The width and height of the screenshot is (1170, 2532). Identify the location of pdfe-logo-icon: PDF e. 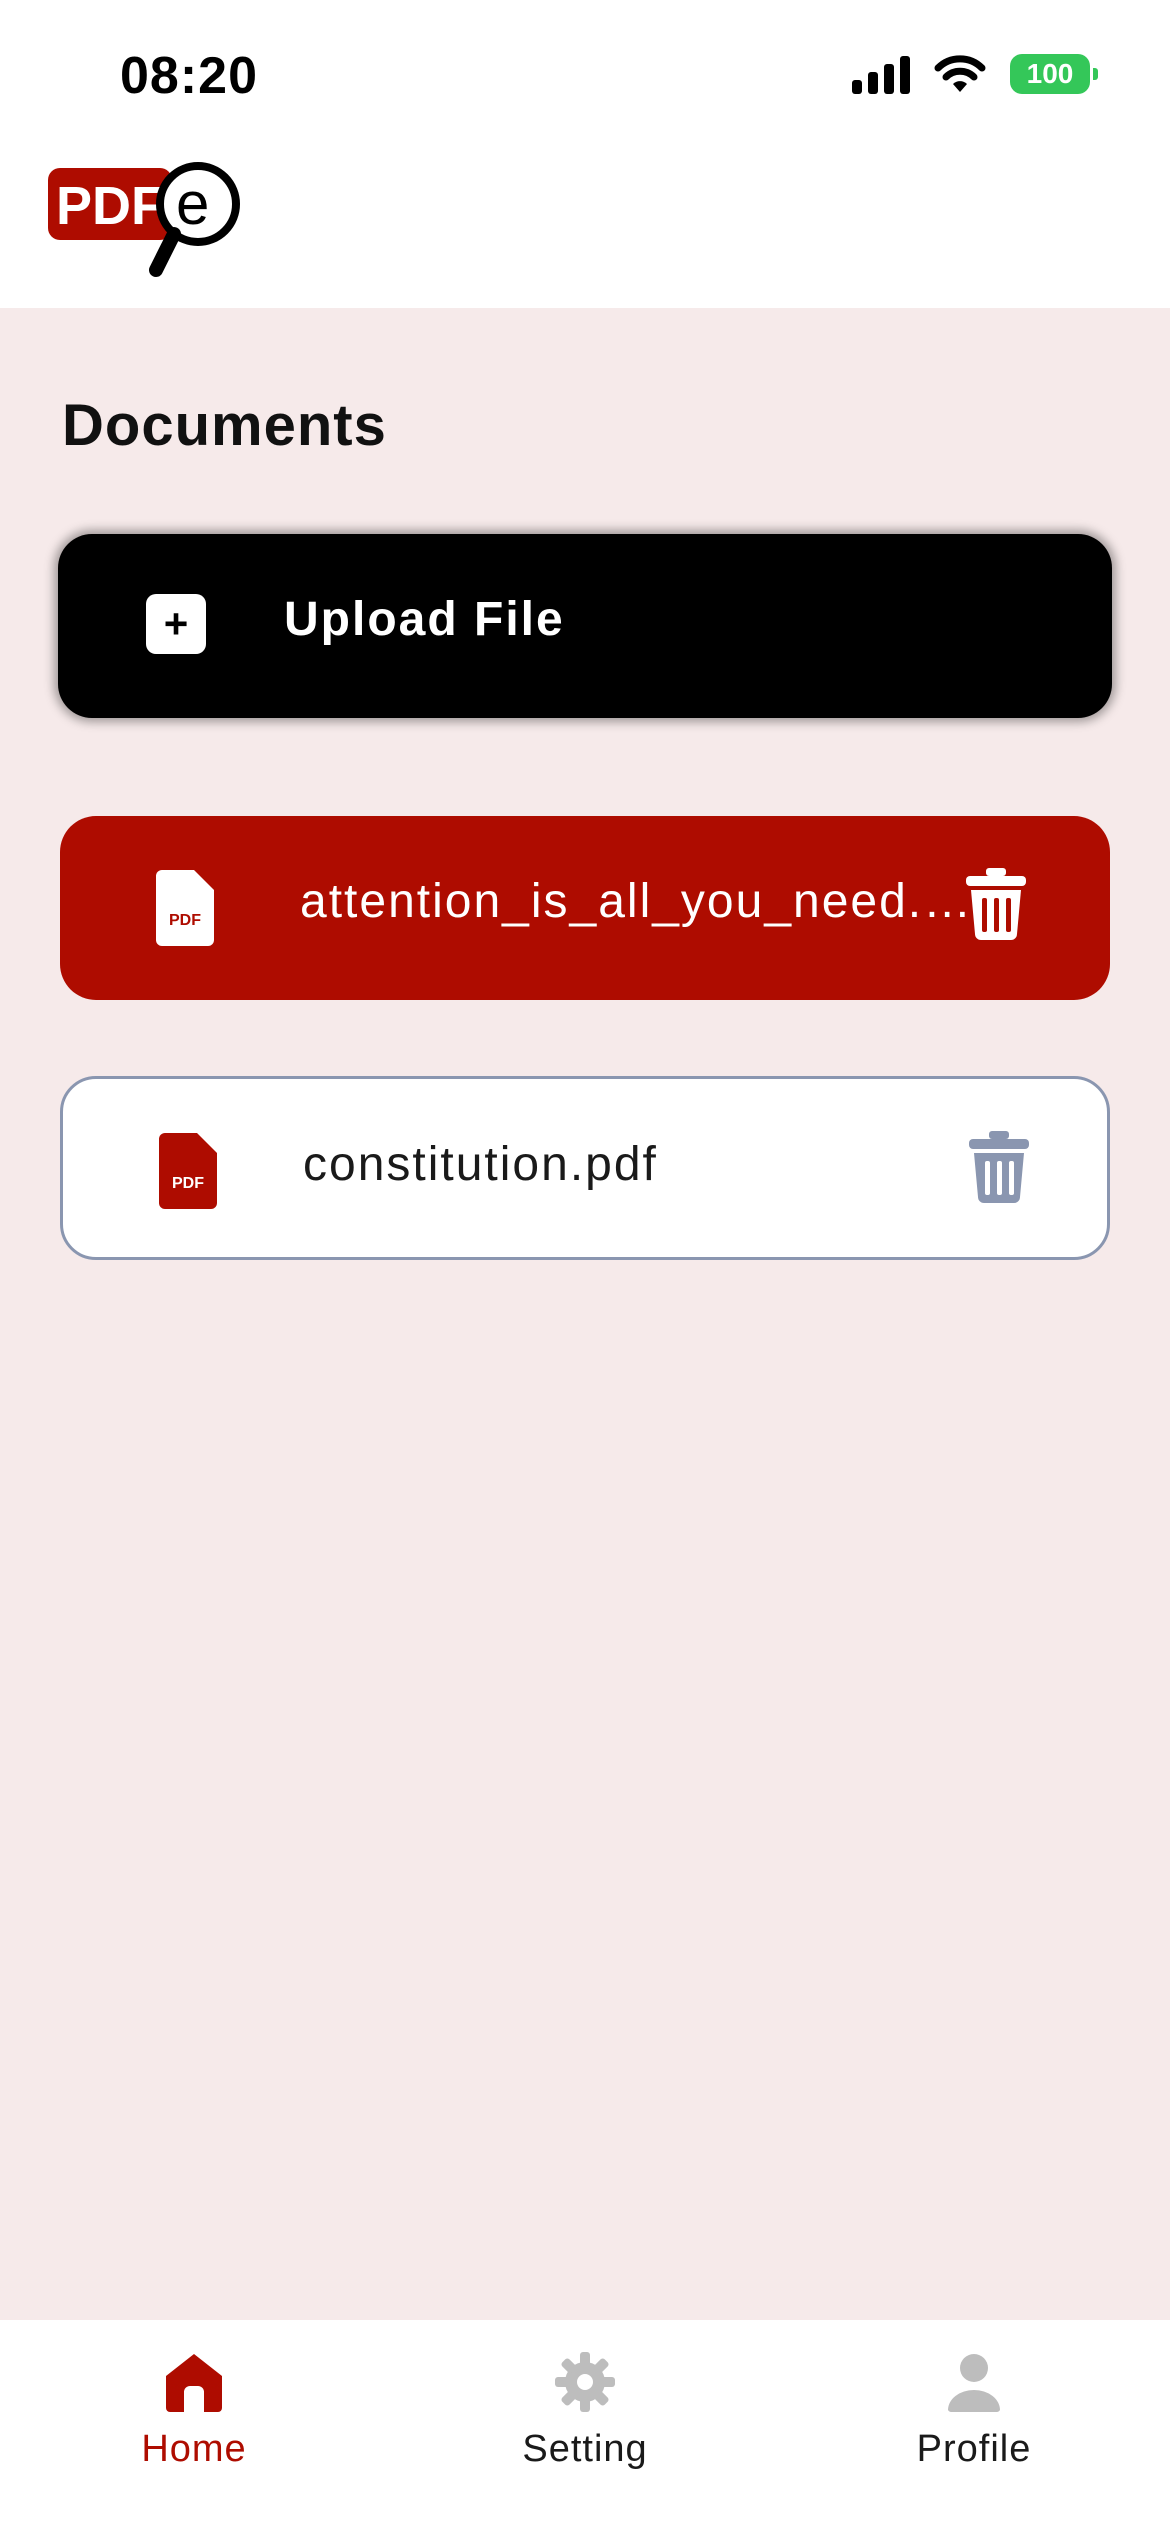
(144, 219).